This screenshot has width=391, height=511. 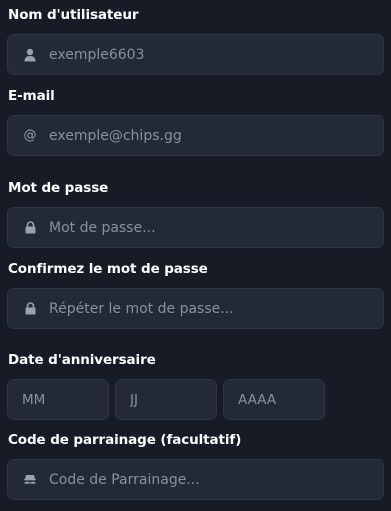 I want to click on referral-field, so click(x=195, y=479).